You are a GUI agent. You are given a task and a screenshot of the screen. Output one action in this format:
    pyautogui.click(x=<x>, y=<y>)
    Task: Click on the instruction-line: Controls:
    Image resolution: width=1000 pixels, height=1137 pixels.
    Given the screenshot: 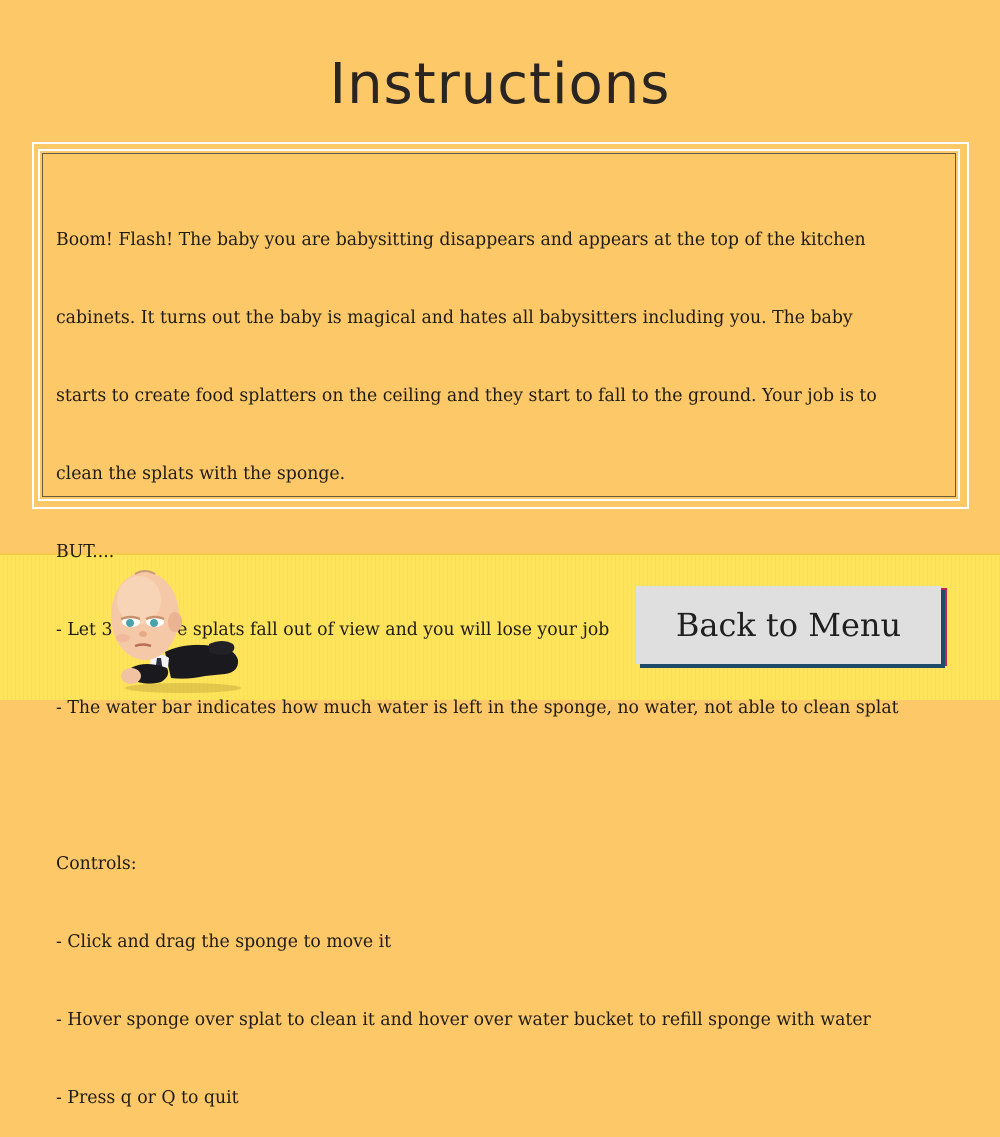 What is the action you would take?
    pyautogui.click(x=96, y=864)
    